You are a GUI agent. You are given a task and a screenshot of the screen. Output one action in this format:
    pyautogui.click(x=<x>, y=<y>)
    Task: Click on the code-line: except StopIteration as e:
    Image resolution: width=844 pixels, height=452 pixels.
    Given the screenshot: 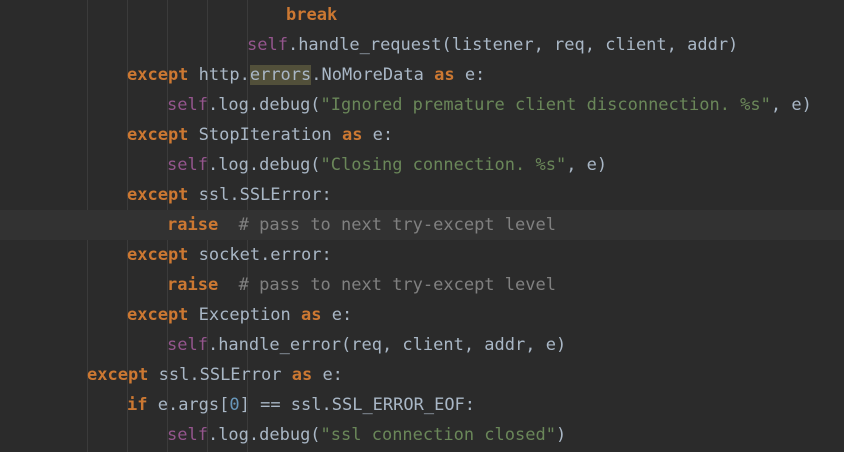 What is the action you would take?
    pyautogui.click(x=422, y=135)
    